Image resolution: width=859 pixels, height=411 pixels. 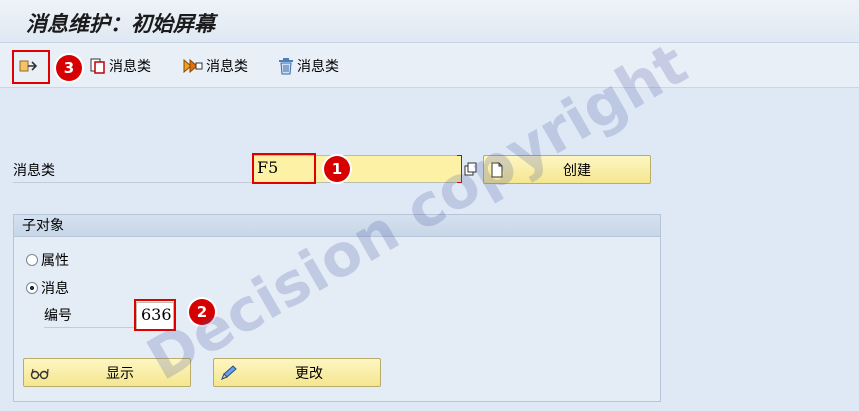 What do you see at coordinates (55, 261) in the screenshot?
I see `radio-attributes-label: 属性` at bounding box center [55, 261].